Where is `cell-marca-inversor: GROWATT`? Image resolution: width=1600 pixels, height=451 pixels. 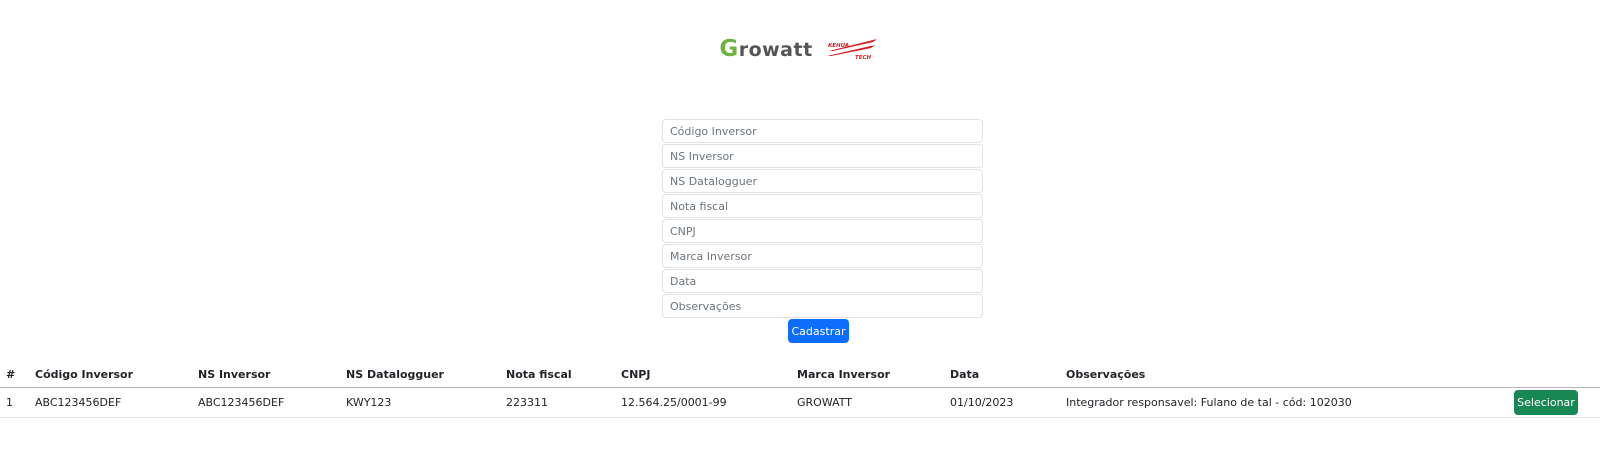
cell-marca-inversor: GROWATT is located at coordinates (873, 402).